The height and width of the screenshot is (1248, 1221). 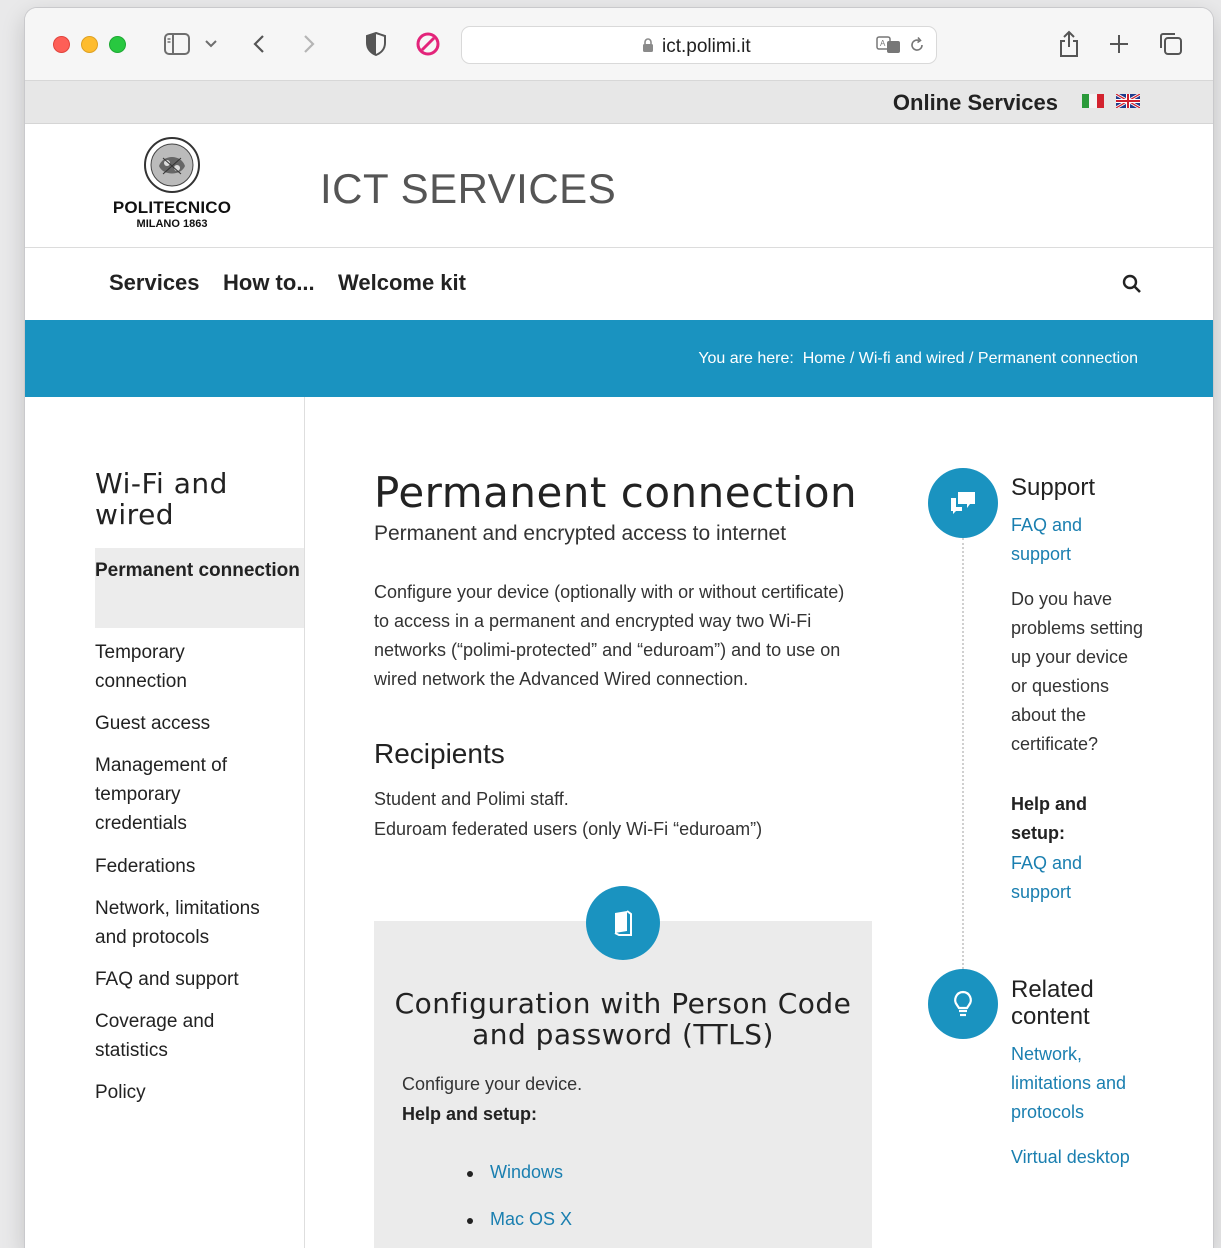 What do you see at coordinates (1057, 358) in the screenshot?
I see `breadcrumb-current: Permanent connection` at bounding box center [1057, 358].